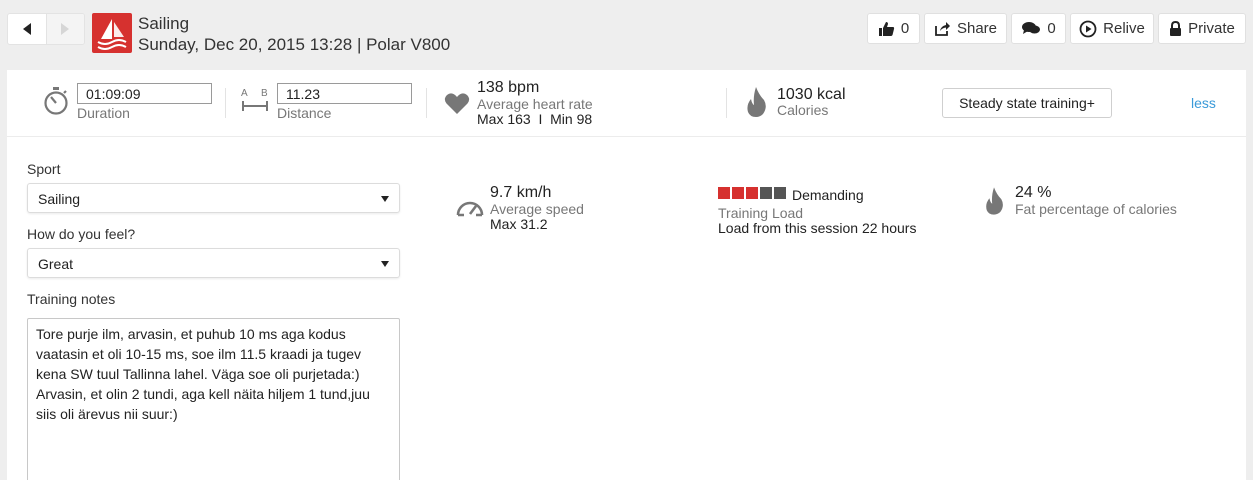 The image size is (1253, 480). Describe the element at coordinates (112, 33) in the screenshot. I see `sailing-sport-icon` at that location.